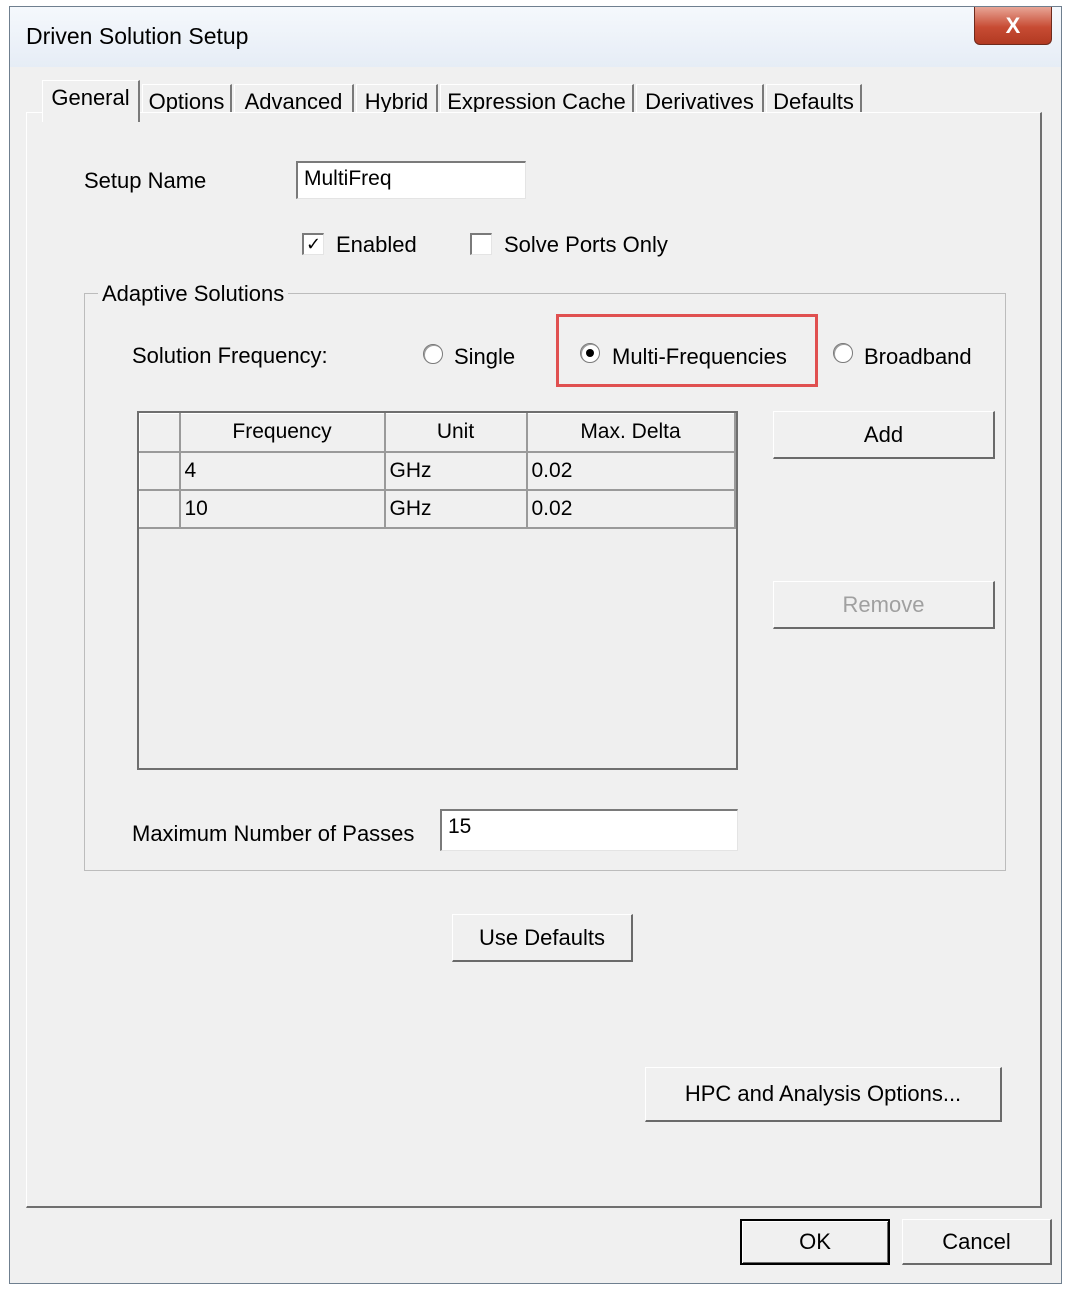  I want to click on table-header-row: Frequency Unit Max. Delta, so click(437, 433).